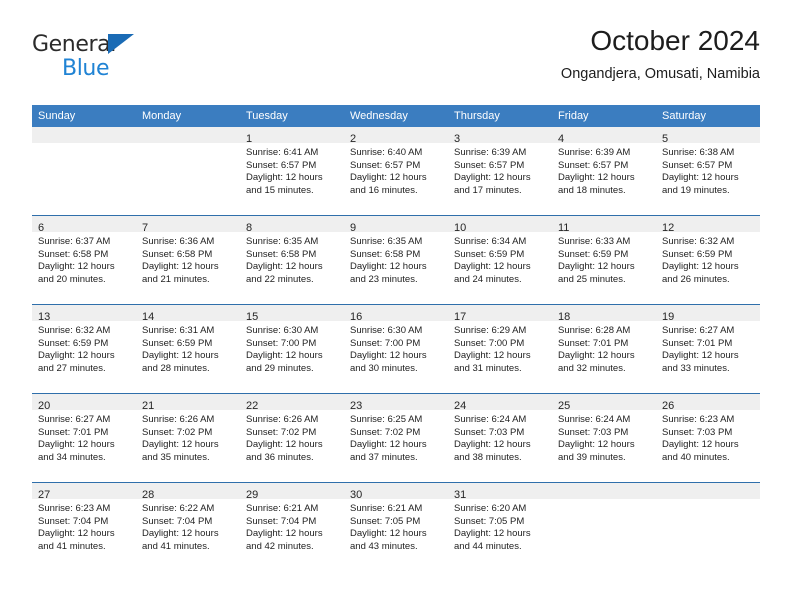 The image size is (792, 612). I want to click on day-number-band: 2, so click(396, 136).